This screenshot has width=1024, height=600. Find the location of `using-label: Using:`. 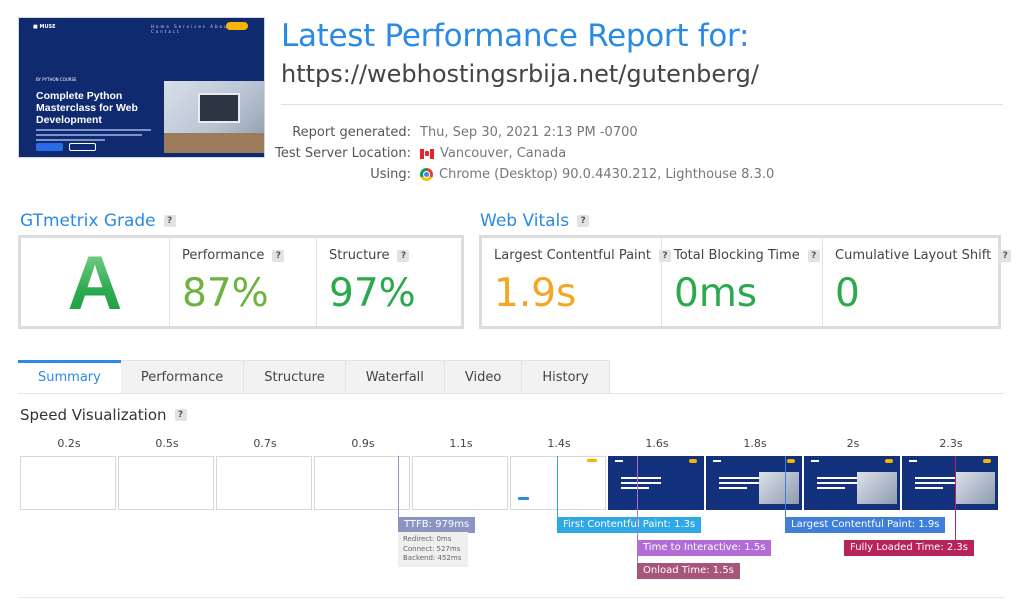

using-label: Using: is located at coordinates (390, 174).